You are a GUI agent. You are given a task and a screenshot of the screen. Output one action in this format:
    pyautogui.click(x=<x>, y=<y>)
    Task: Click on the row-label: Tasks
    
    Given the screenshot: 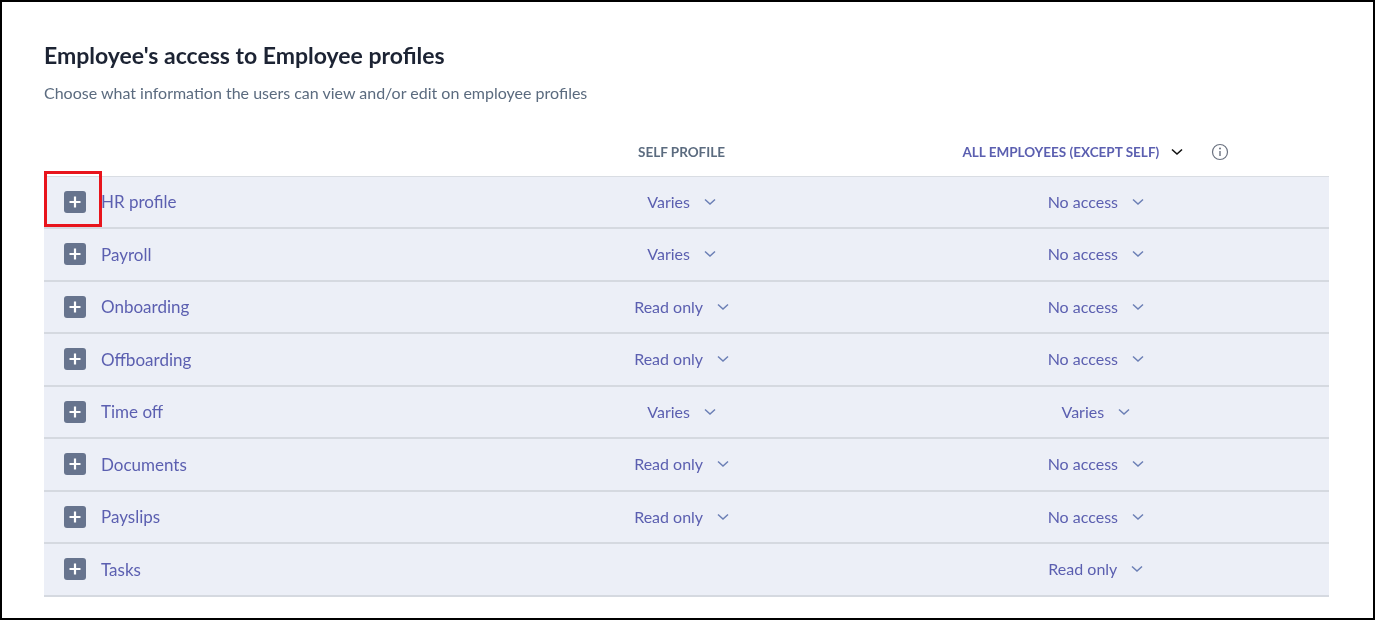 What is the action you would take?
    pyautogui.click(x=121, y=569)
    